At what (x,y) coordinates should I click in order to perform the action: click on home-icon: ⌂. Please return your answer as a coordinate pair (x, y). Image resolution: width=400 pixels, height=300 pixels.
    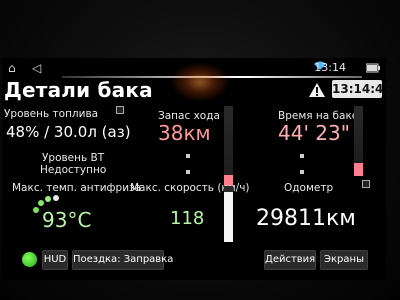
    Looking at the image, I should click on (12, 68).